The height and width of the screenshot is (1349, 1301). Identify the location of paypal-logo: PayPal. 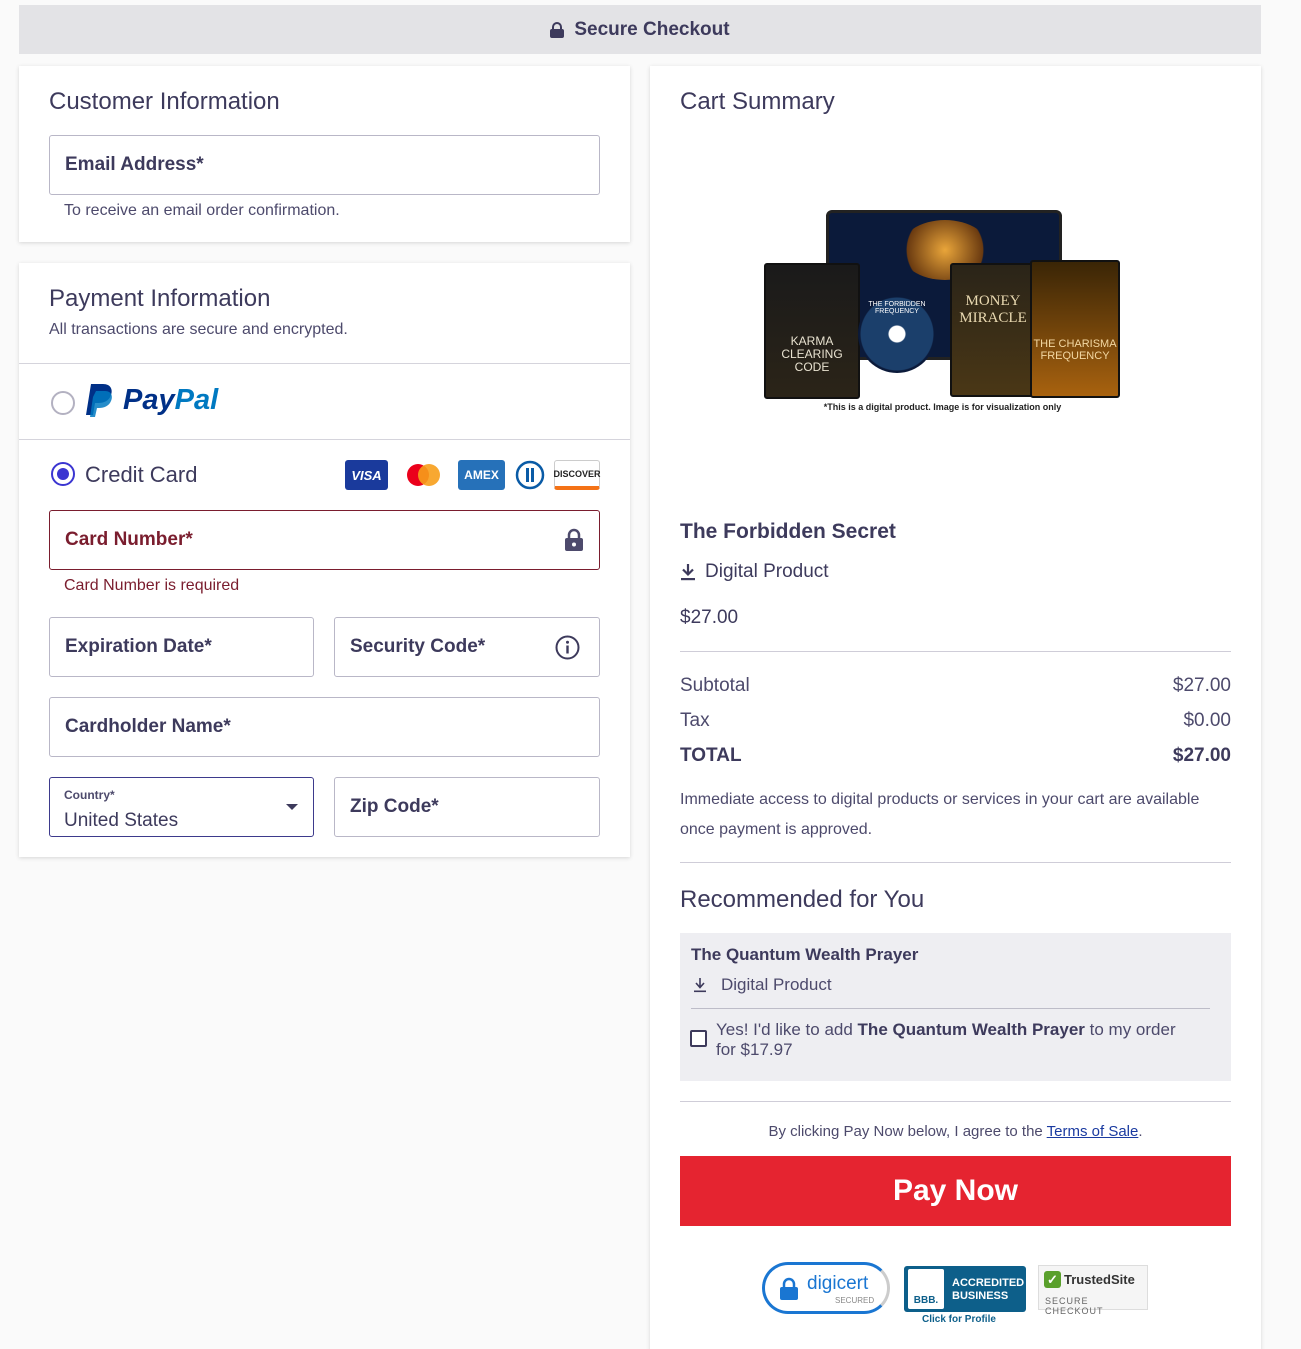
(150, 400).